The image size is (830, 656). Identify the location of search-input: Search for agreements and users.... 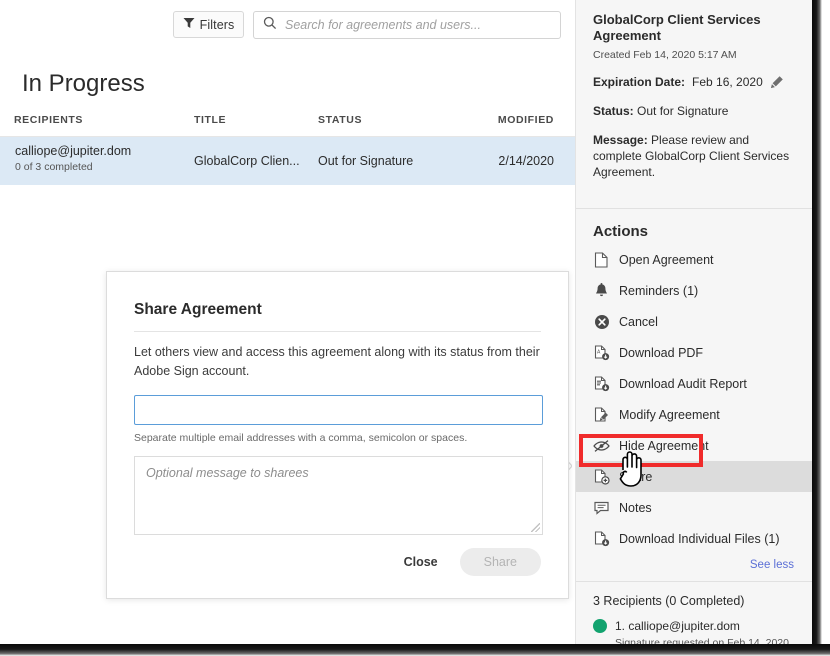
(407, 25).